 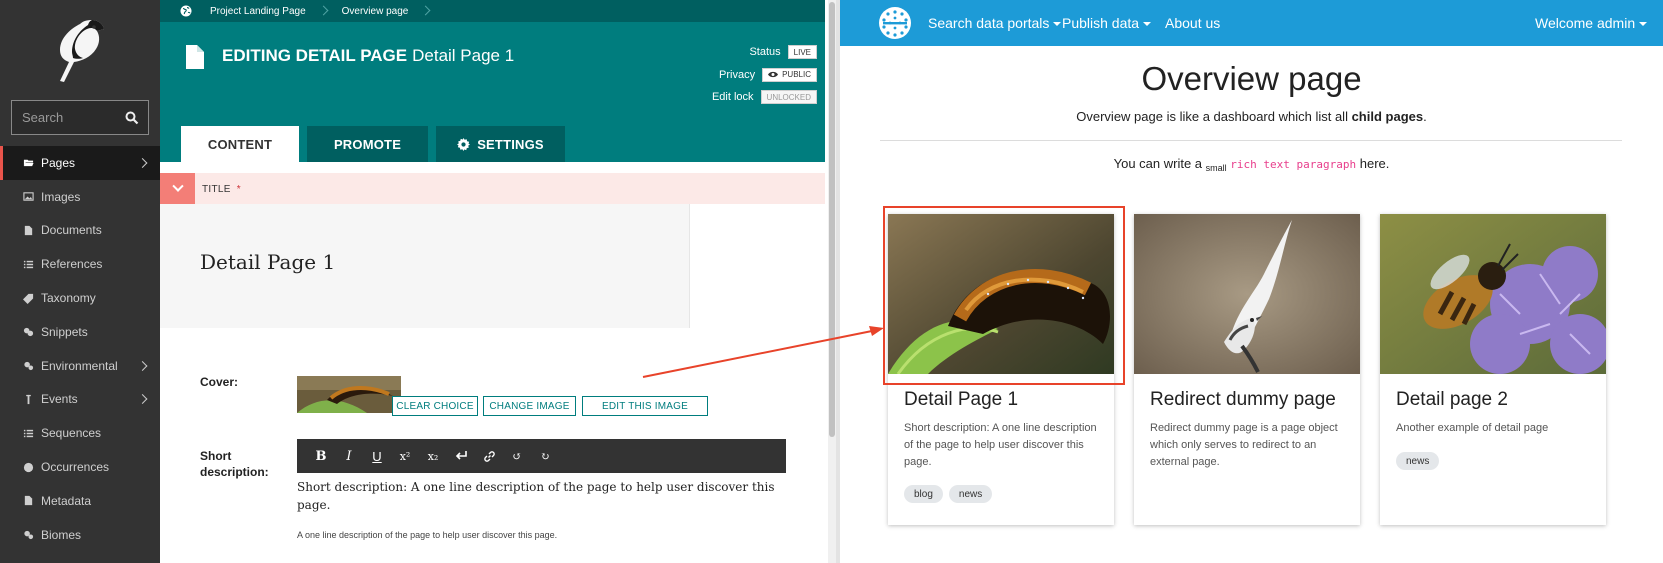 I want to click on line-break-button, so click(x=461, y=456).